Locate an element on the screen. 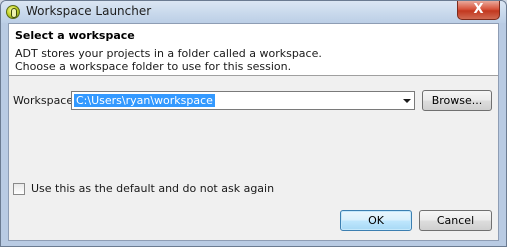 This screenshot has height=247, width=507. ok-button: OK is located at coordinates (376, 220).